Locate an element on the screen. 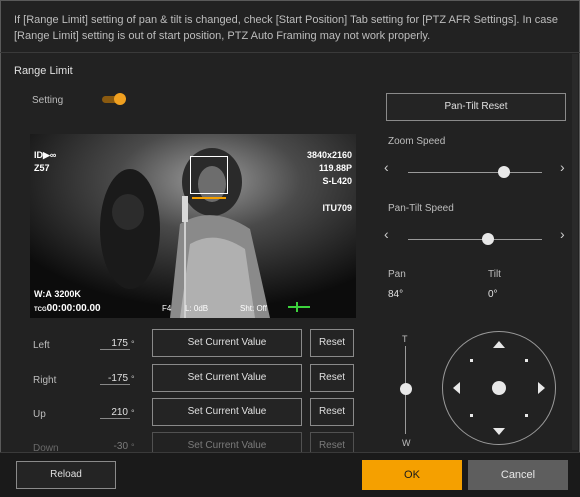 This screenshot has height=497, width=580. white-balance-readout: W:A 3200K is located at coordinates (57, 294).